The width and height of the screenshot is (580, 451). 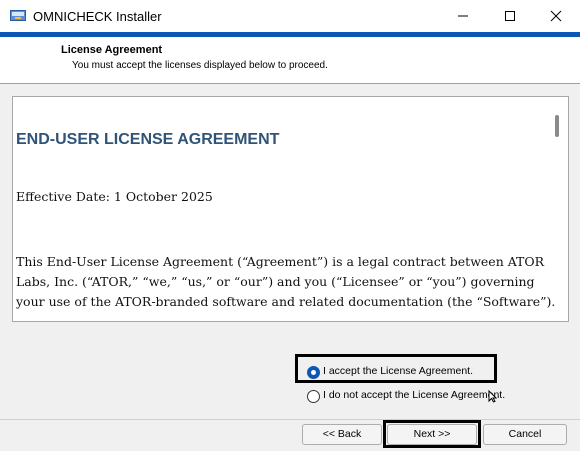 What do you see at coordinates (493, 398) in the screenshot?
I see `mouse-pointer-icon` at bounding box center [493, 398].